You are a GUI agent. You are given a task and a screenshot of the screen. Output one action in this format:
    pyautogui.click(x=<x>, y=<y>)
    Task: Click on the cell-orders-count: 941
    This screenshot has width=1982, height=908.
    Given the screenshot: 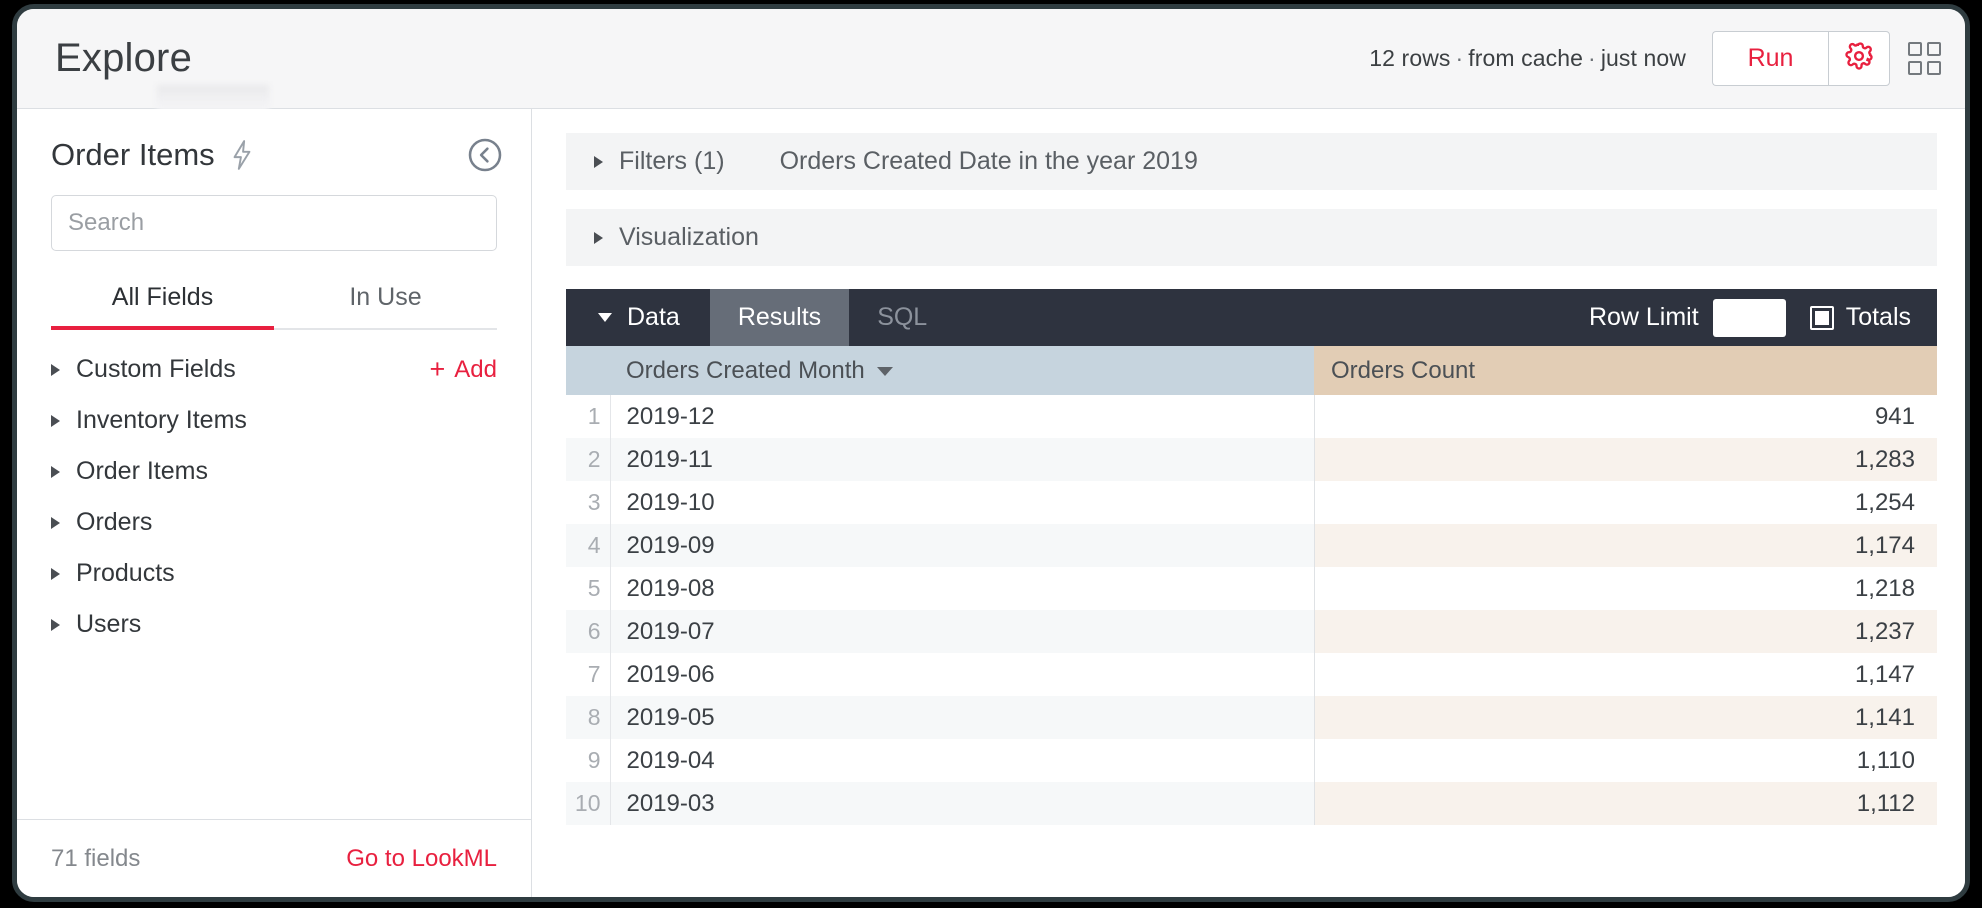 What is the action you would take?
    pyautogui.click(x=1625, y=416)
    